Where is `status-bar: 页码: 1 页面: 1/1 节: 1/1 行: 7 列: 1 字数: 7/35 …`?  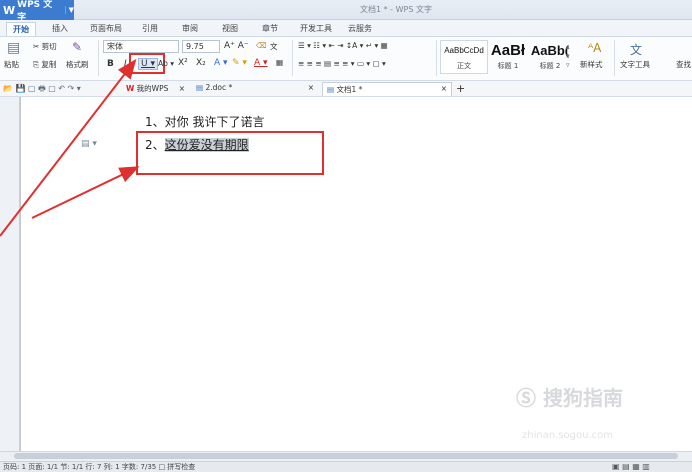
status-bar: 页码: 1 页面: 1/1 节: 1/1 行: 7 列: 1 字数: 7/35 … is located at coordinates (346, 466).